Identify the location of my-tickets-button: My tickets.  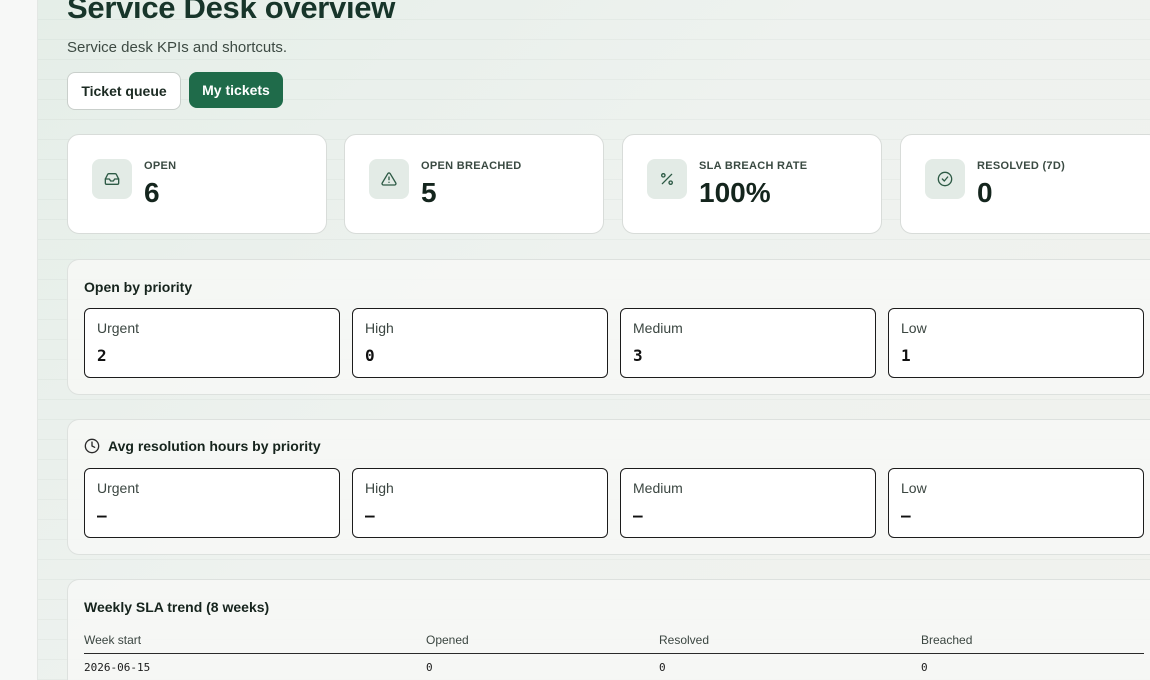
(236, 90).